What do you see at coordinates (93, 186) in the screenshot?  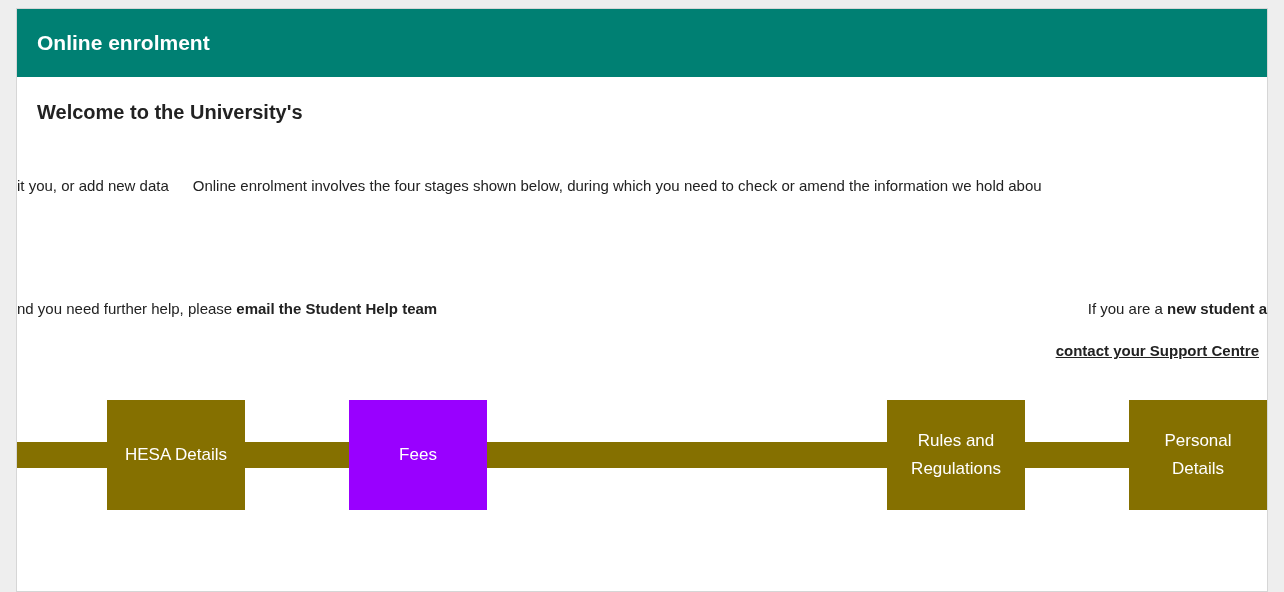 I see `intro-text: it you, or add new data` at bounding box center [93, 186].